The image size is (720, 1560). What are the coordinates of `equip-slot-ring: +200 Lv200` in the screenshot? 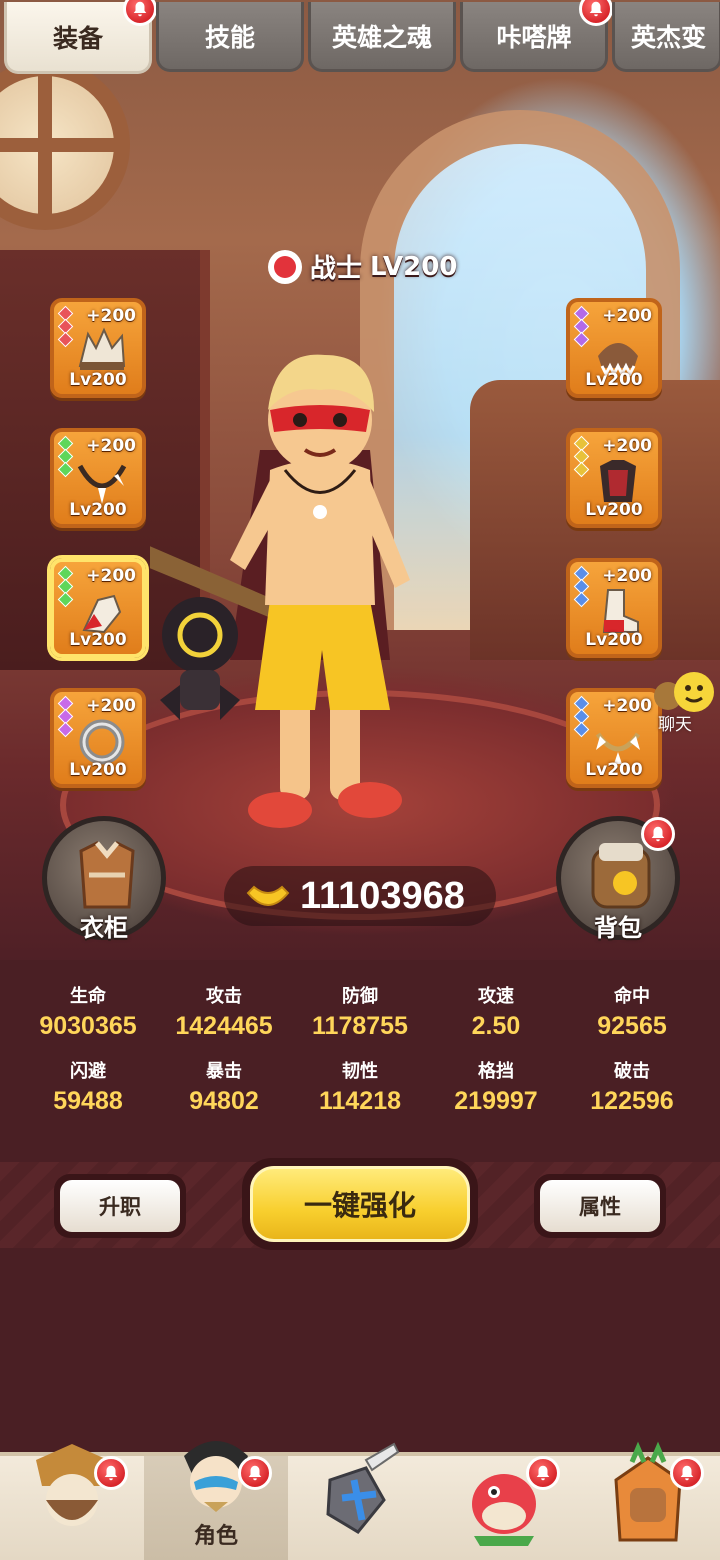 It's located at (98, 738).